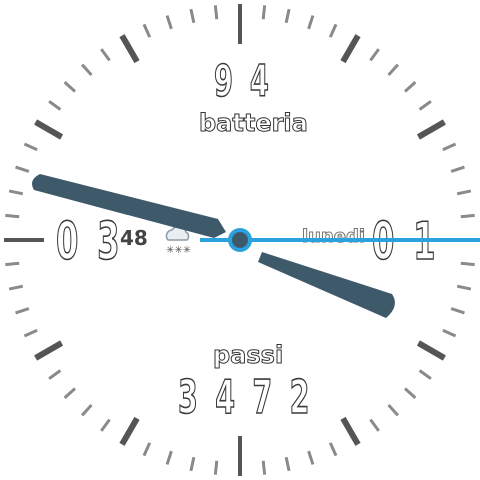  I want to click on minute-hand, so click(129, 206).